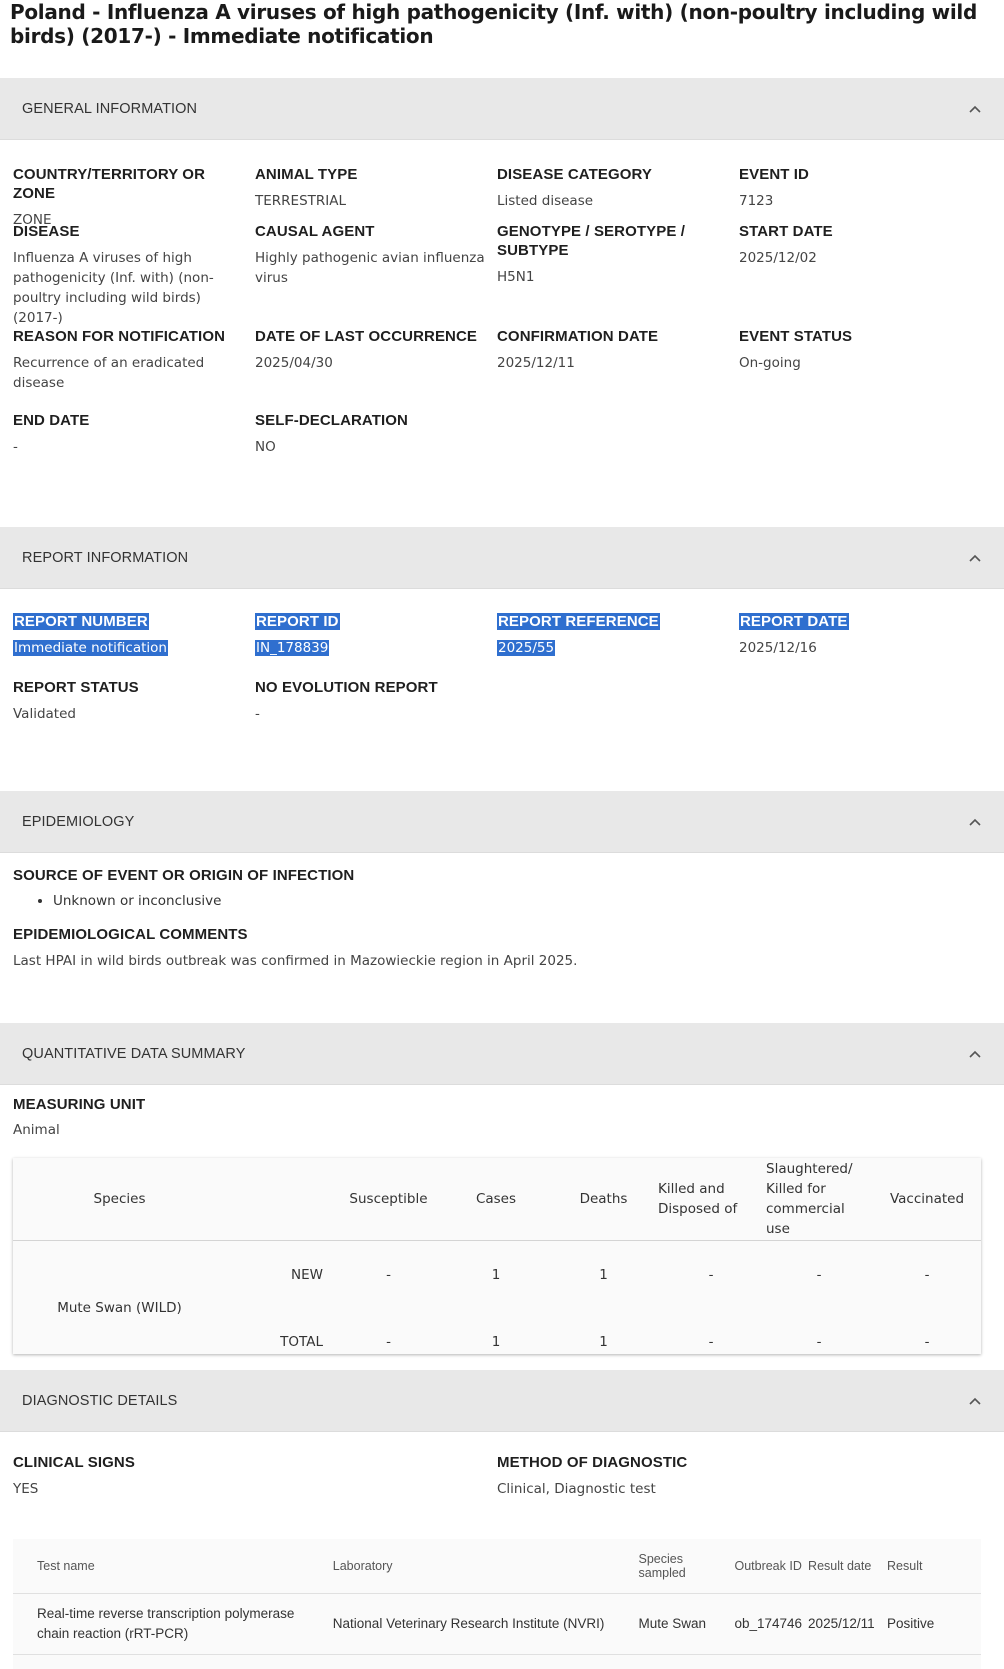 This screenshot has height=1669, width=1004. Describe the element at coordinates (860, 645) in the screenshot. I see `field-report-date: REPORT DATE 2025/12/16` at that location.